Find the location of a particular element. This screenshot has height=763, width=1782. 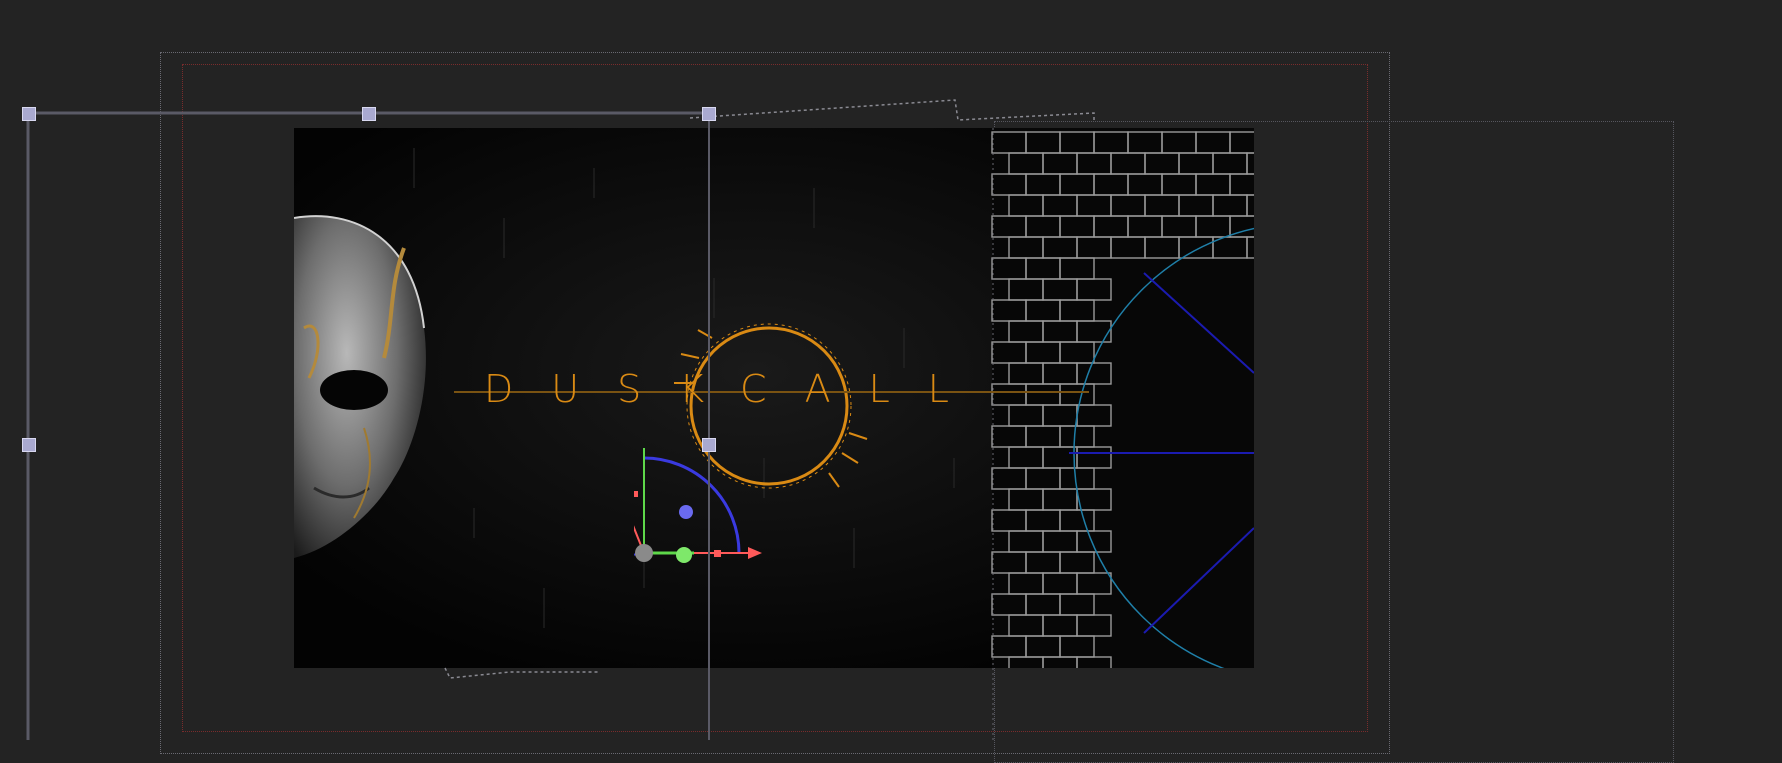

selection-handle-center is located at coordinates (709, 445).